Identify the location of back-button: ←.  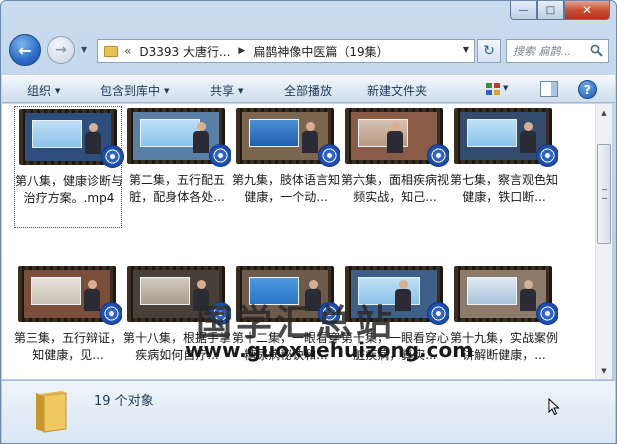
(25, 50).